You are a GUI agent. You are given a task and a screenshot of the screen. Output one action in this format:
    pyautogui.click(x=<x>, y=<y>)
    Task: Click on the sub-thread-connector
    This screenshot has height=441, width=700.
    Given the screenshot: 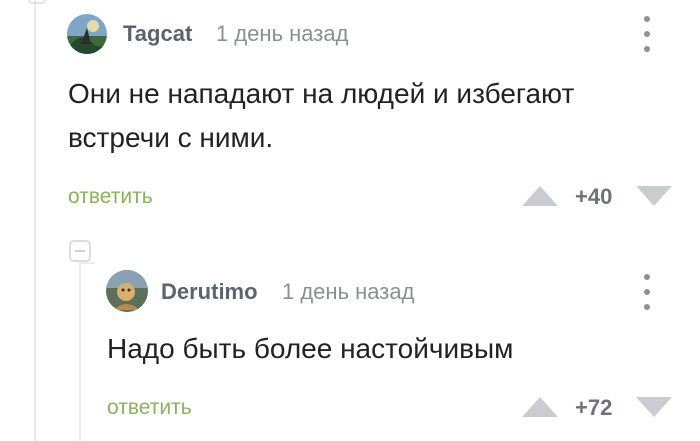 What is the action you would take?
    pyautogui.click(x=87, y=263)
    